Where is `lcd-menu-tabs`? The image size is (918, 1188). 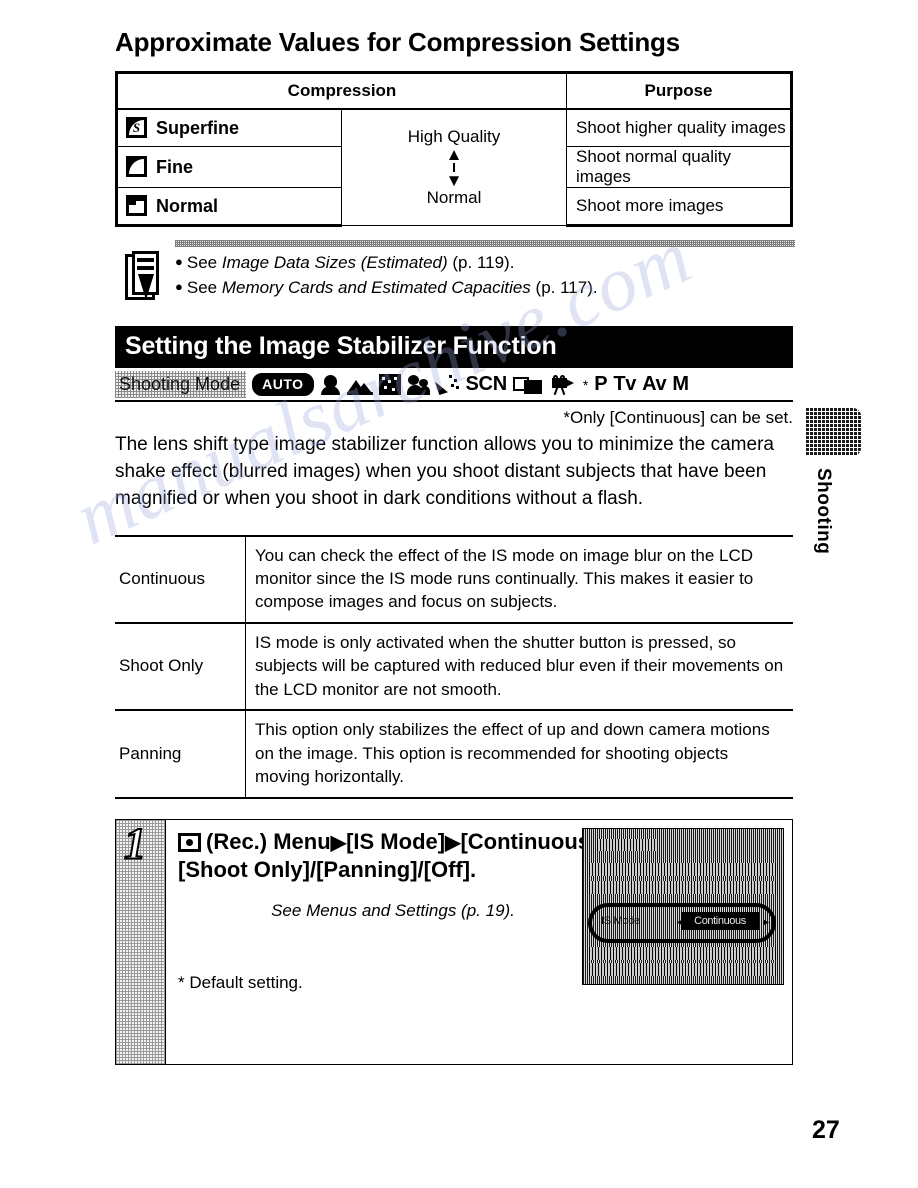 lcd-menu-tabs is located at coordinates (627, 844).